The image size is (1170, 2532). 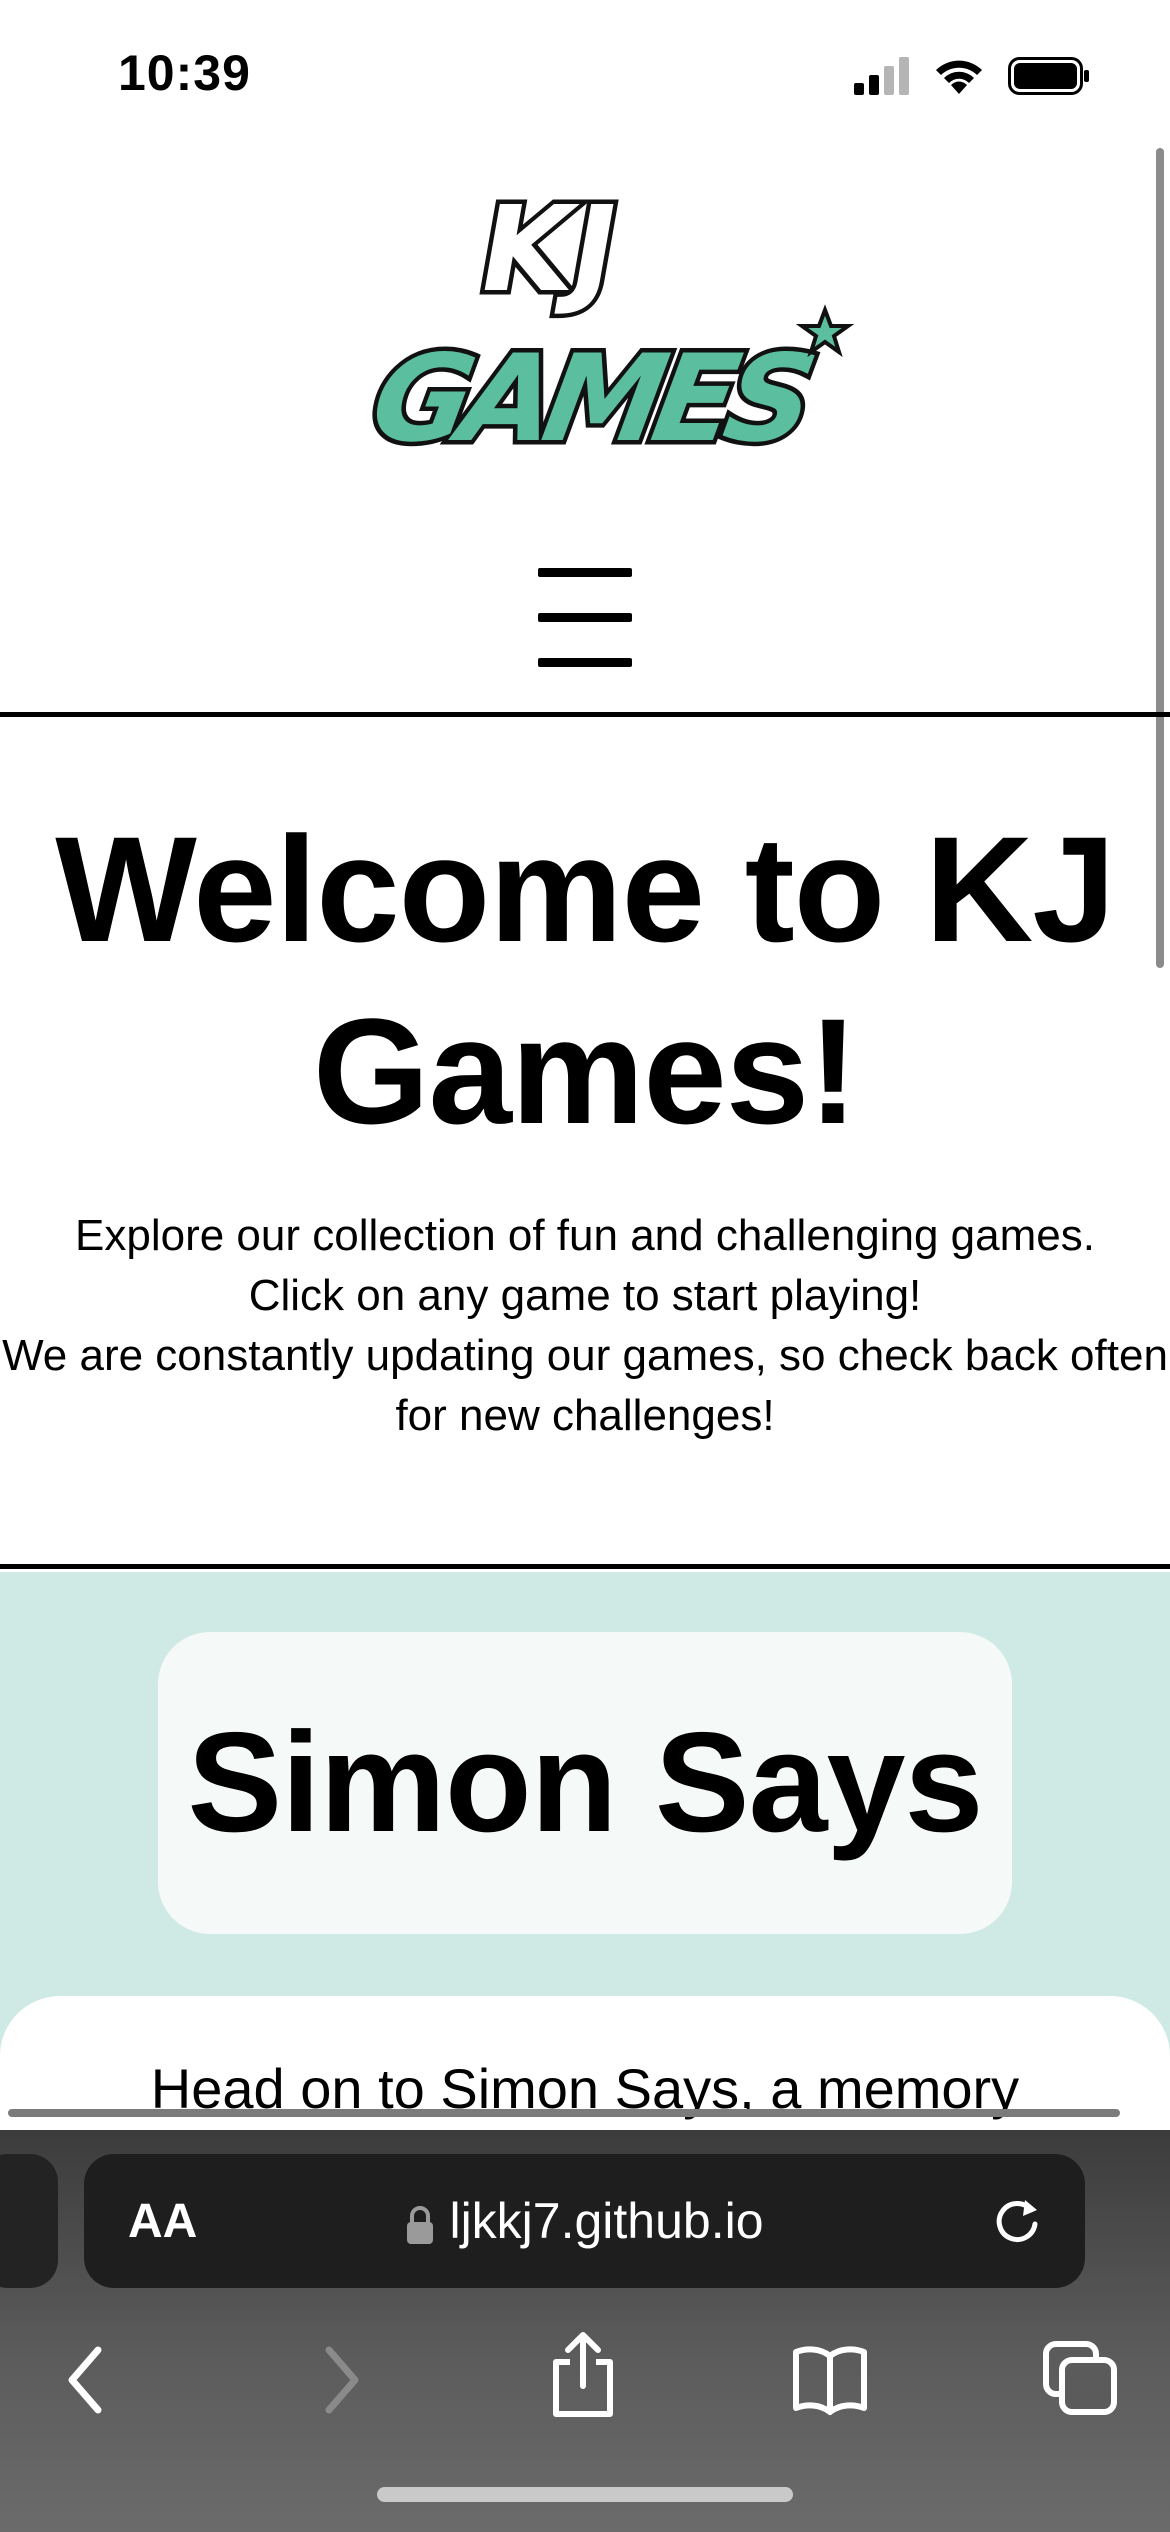 What do you see at coordinates (184, 73) in the screenshot?
I see `status-time: 10:39` at bounding box center [184, 73].